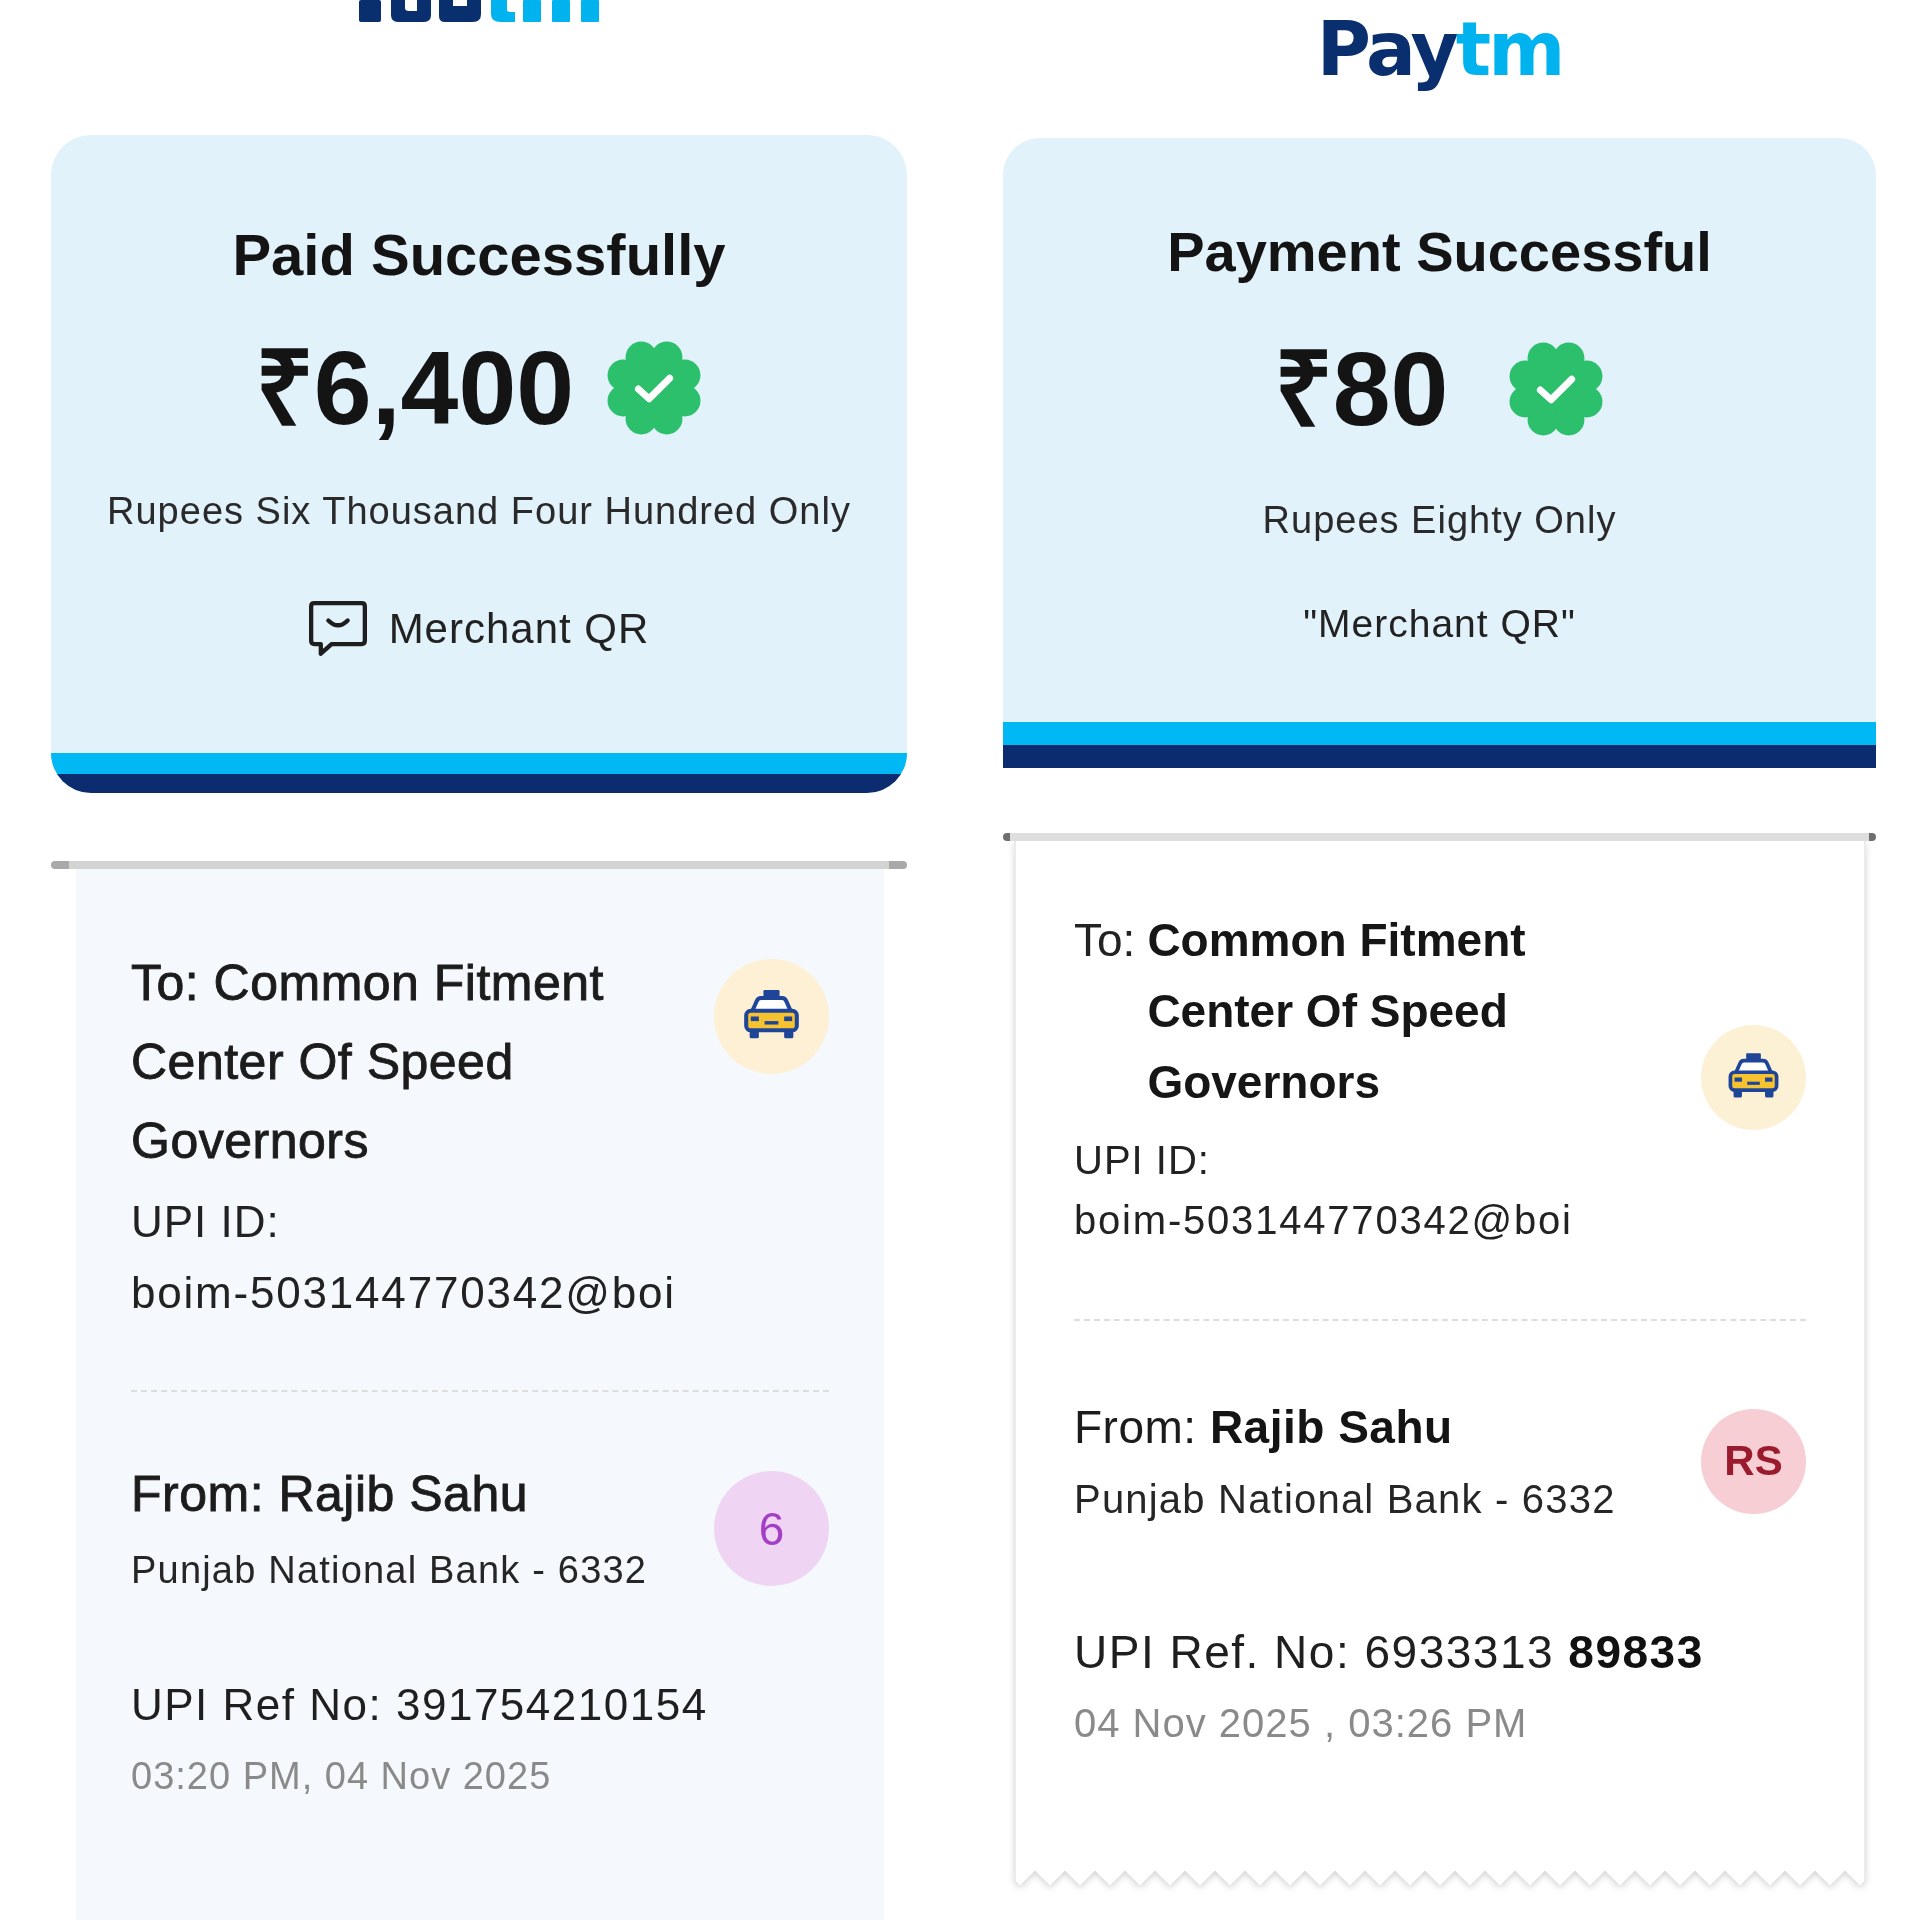 This screenshot has height=1920, width=1920. What do you see at coordinates (1105, 940) in the screenshot?
I see `recipient-label: To:` at bounding box center [1105, 940].